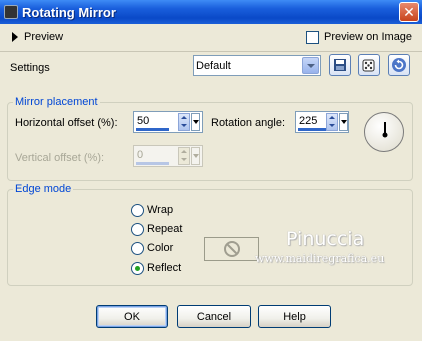 This screenshot has height=341, width=422. I want to click on randomize-button, so click(369, 65).